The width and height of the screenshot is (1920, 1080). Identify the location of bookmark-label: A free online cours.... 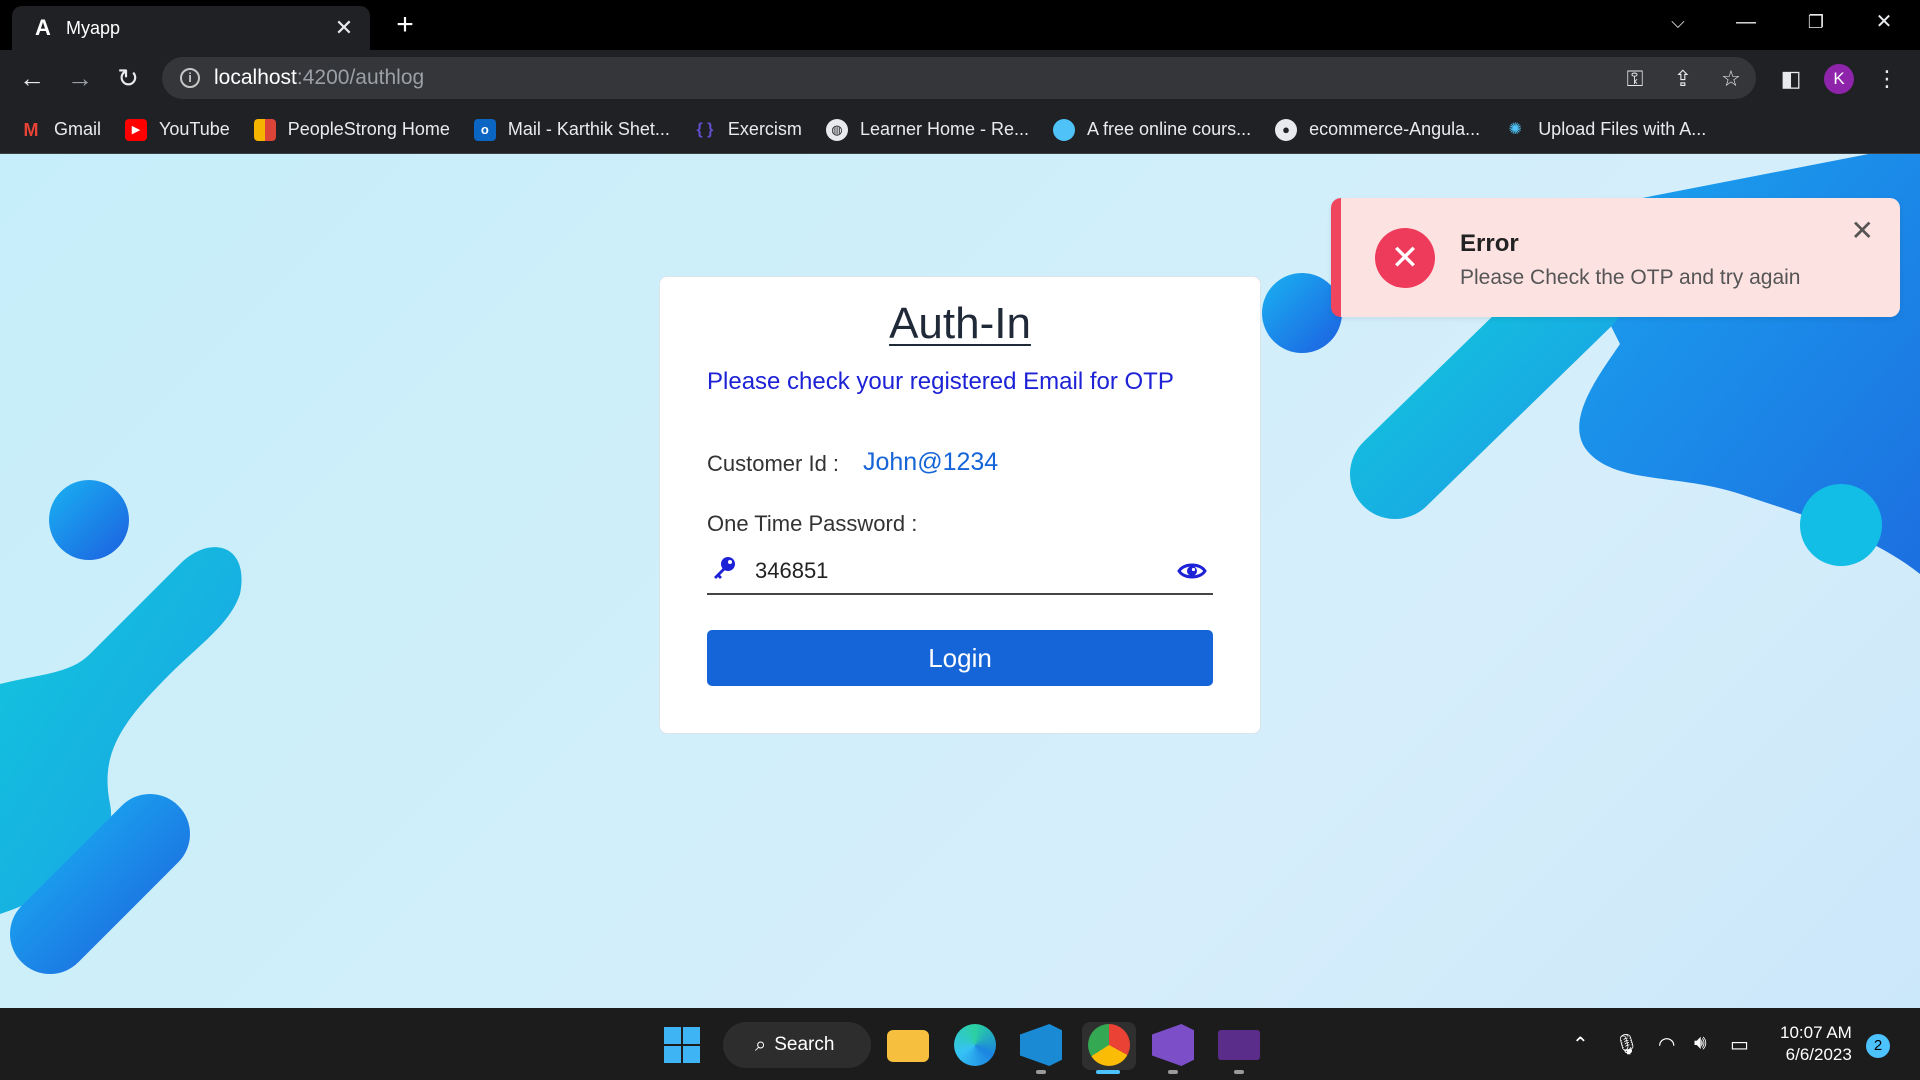
(1169, 129).